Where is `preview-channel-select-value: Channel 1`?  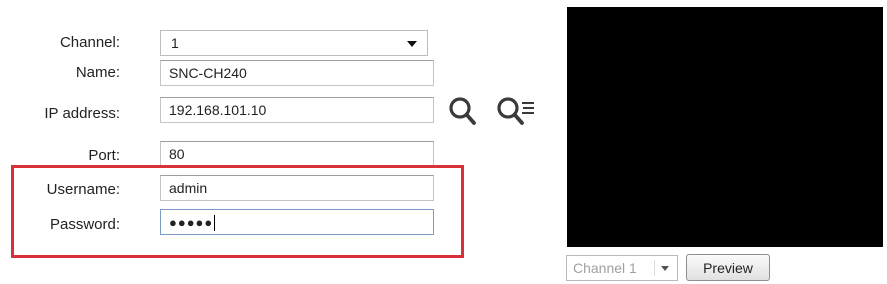 preview-channel-select-value: Channel 1 is located at coordinates (605, 268).